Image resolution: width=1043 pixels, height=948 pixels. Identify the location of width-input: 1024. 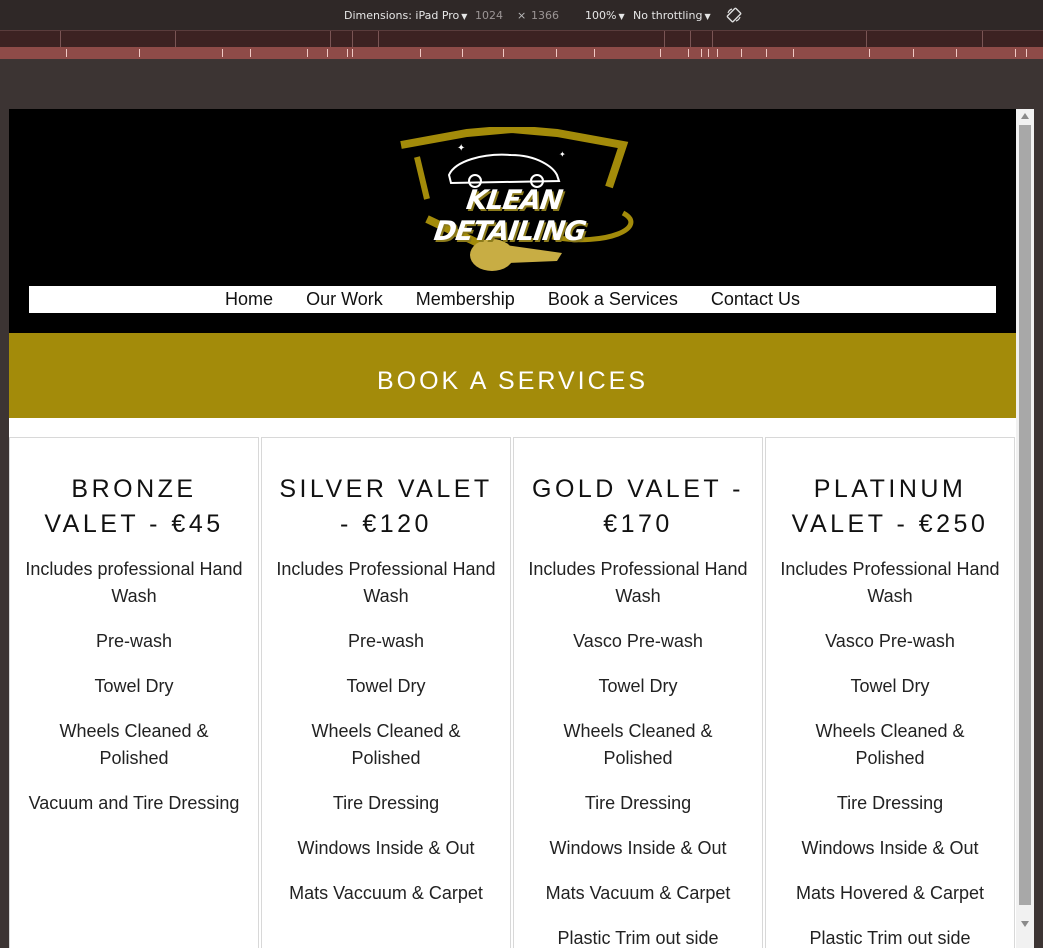
(489, 15).